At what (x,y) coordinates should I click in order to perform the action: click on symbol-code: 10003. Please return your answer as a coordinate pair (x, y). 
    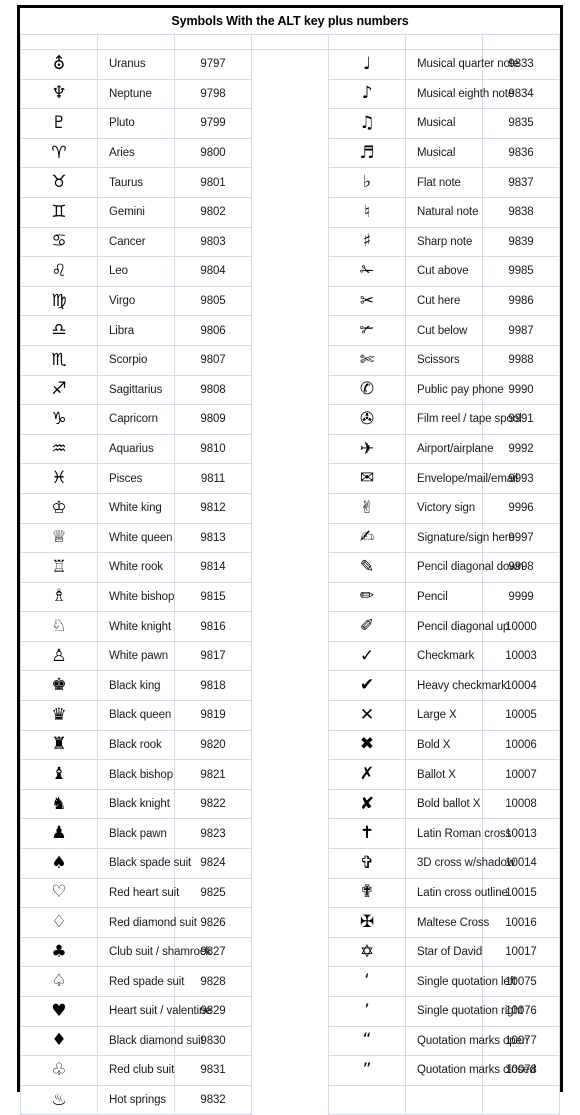
    Looking at the image, I should click on (521, 656).